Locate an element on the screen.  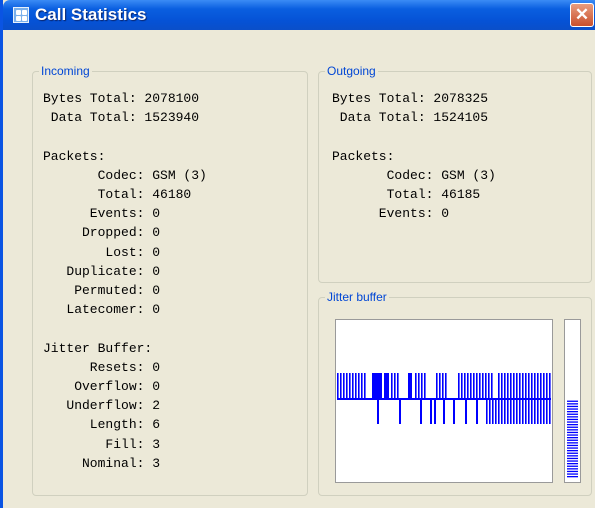
stat-line: Dropped: 0 is located at coordinates (102, 233).